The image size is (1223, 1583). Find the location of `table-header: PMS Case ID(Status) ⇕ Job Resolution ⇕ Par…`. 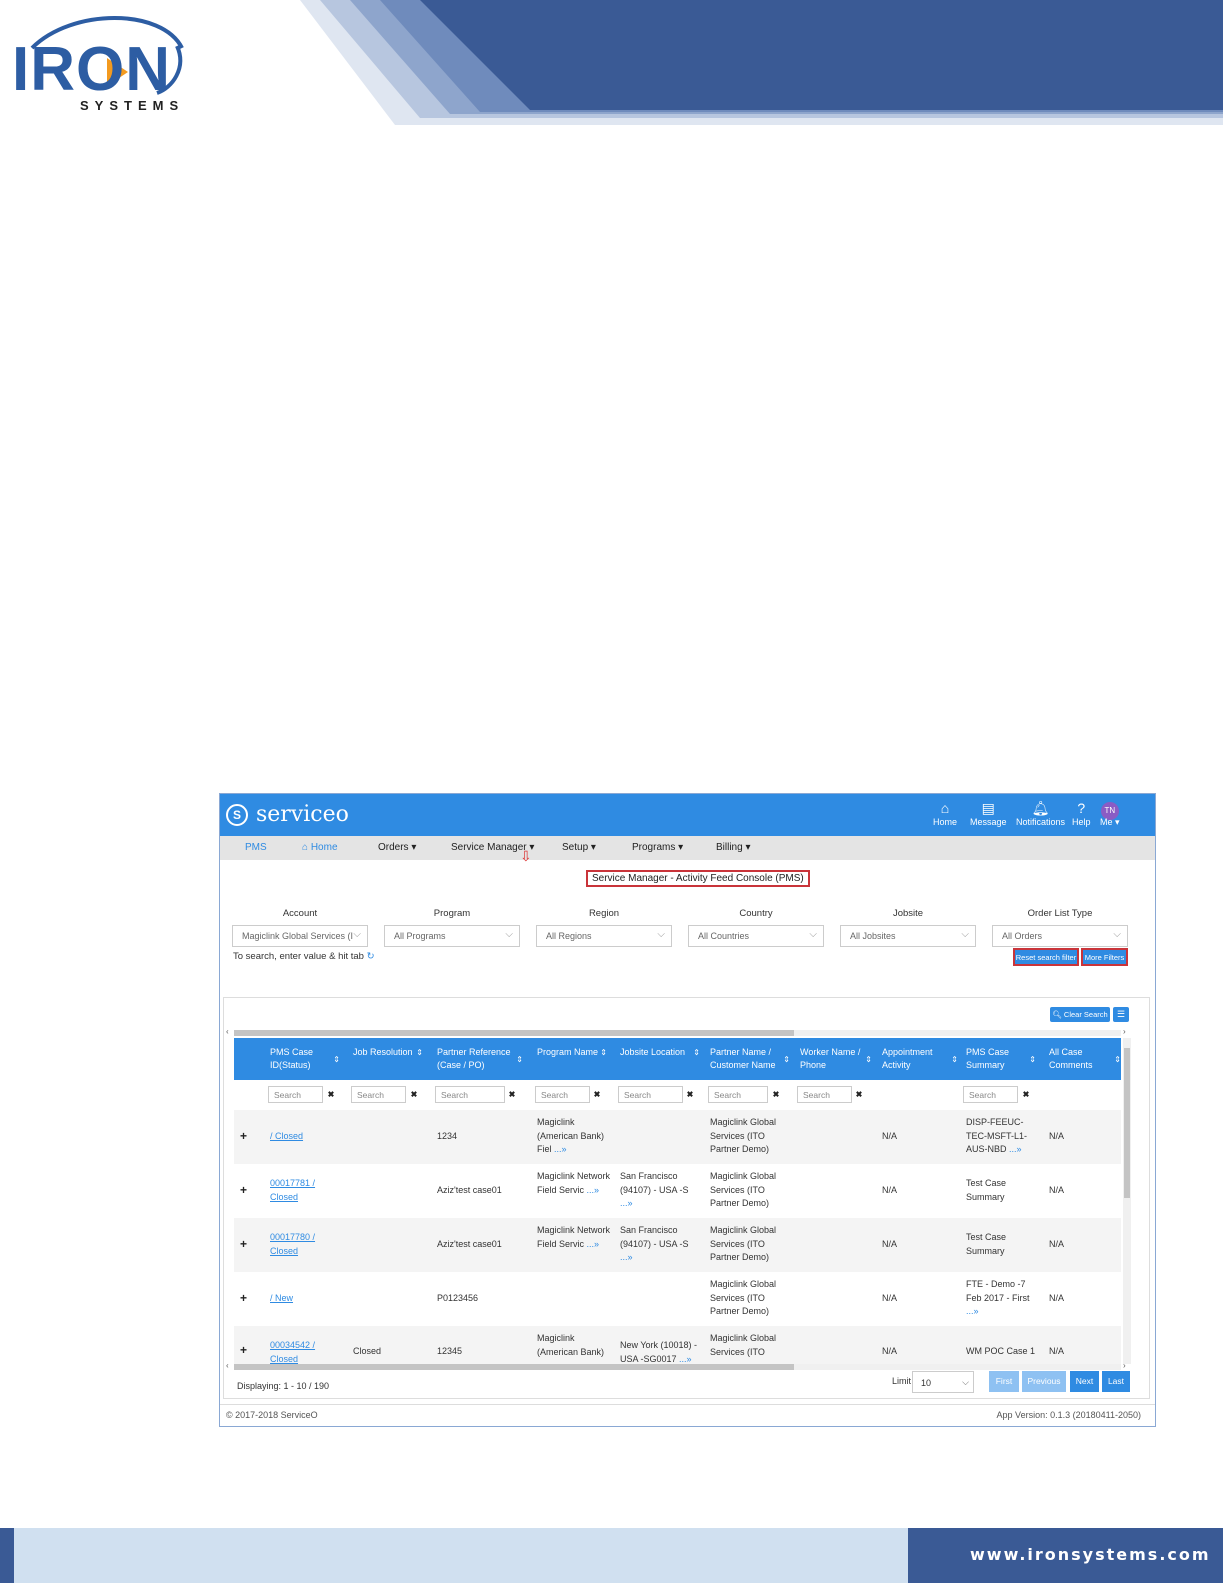

table-header: PMS Case ID(Status) ⇕ Job Resolution ⇕ Par… is located at coordinates (677, 1059).